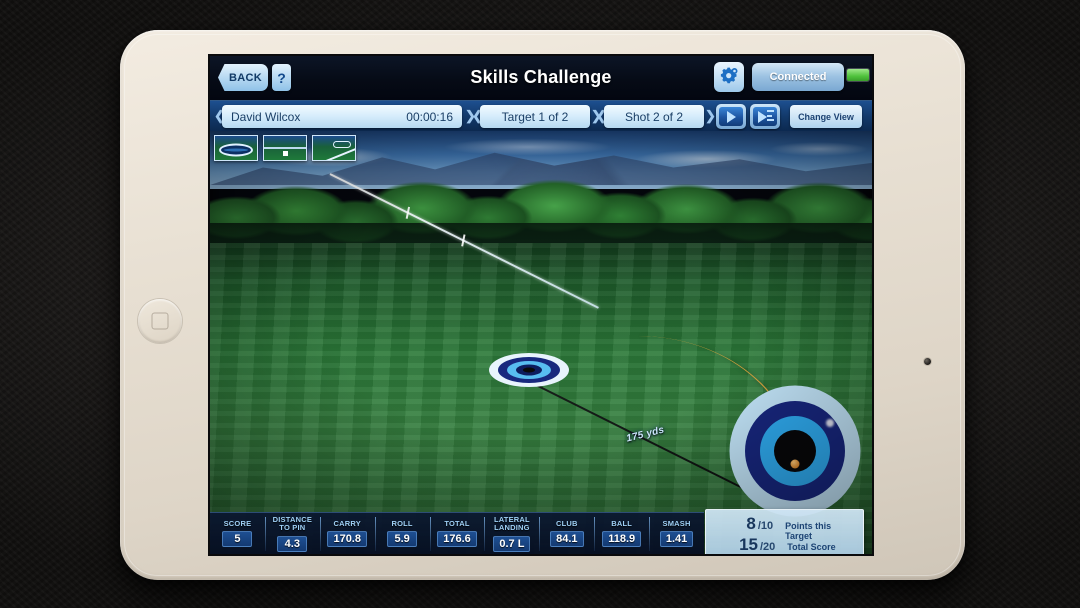 This screenshot has width=1080, height=608. I want to click on play-motion-icon, so click(765, 116).